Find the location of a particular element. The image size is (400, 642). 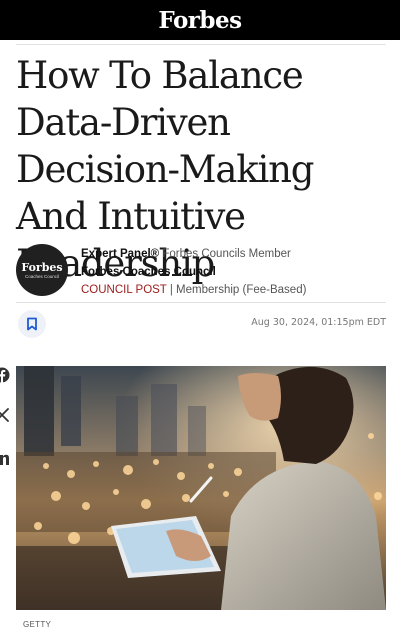

linkedin-icon is located at coordinates (4, 459).